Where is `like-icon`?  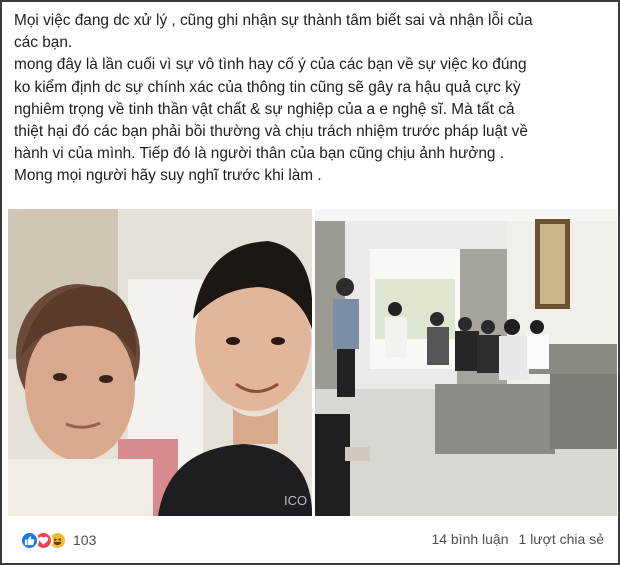
like-icon is located at coordinates (29, 540).